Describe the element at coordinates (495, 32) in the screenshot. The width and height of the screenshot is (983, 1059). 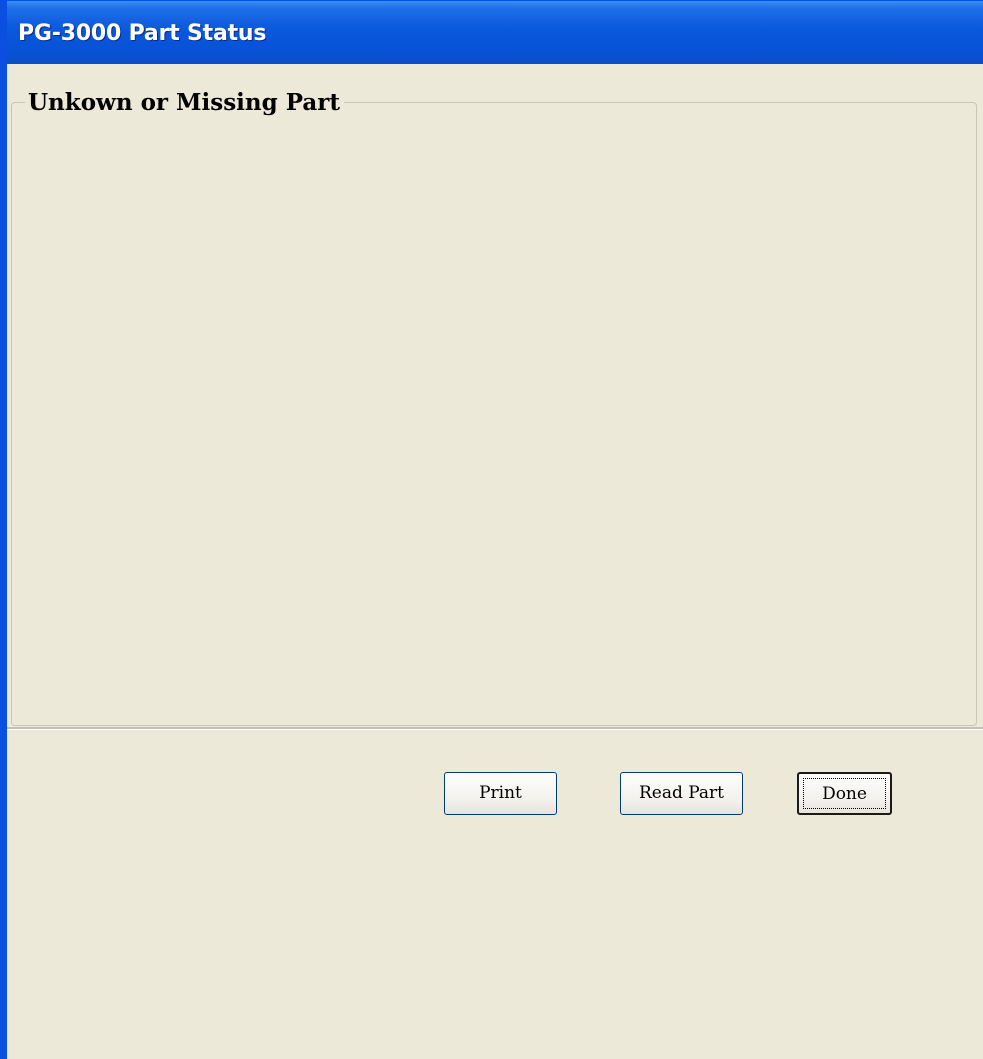
I see `title-bar: PG-3000 Part Status` at that location.